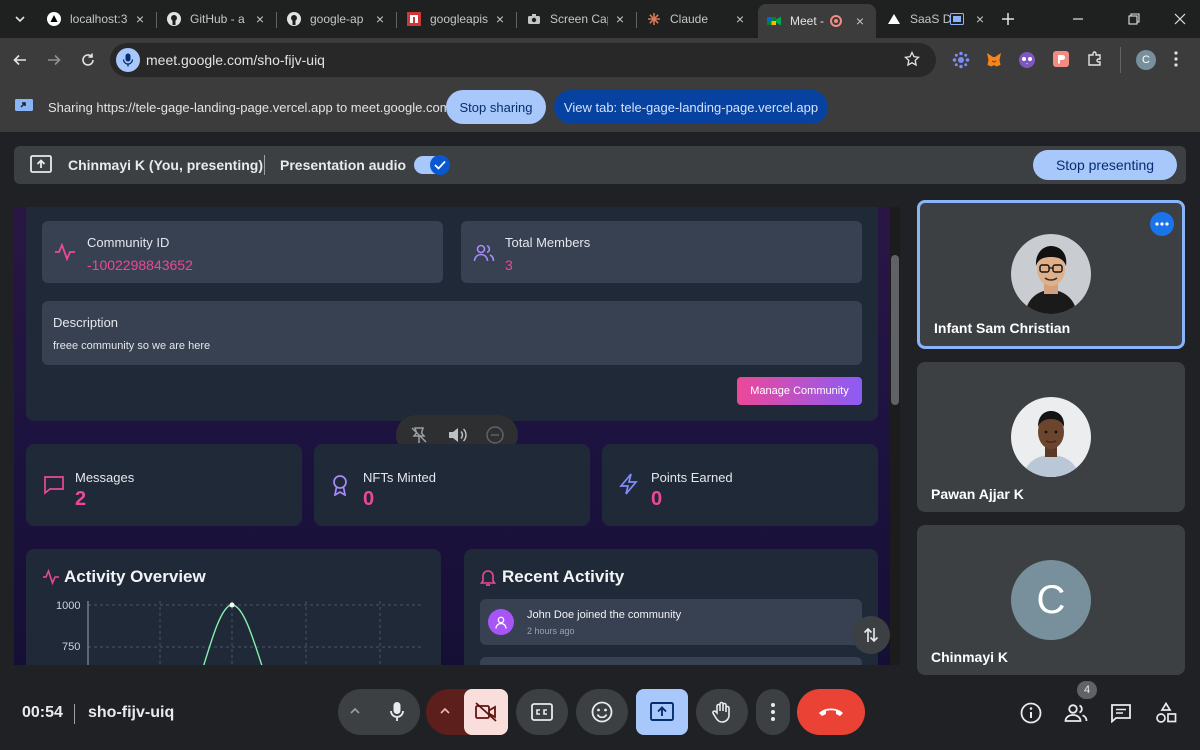 This screenshot has width=1200, height=750. Describe the element at coordinates (1146, 60) in the screenshot. I see `profile-avatar: C` at that location.